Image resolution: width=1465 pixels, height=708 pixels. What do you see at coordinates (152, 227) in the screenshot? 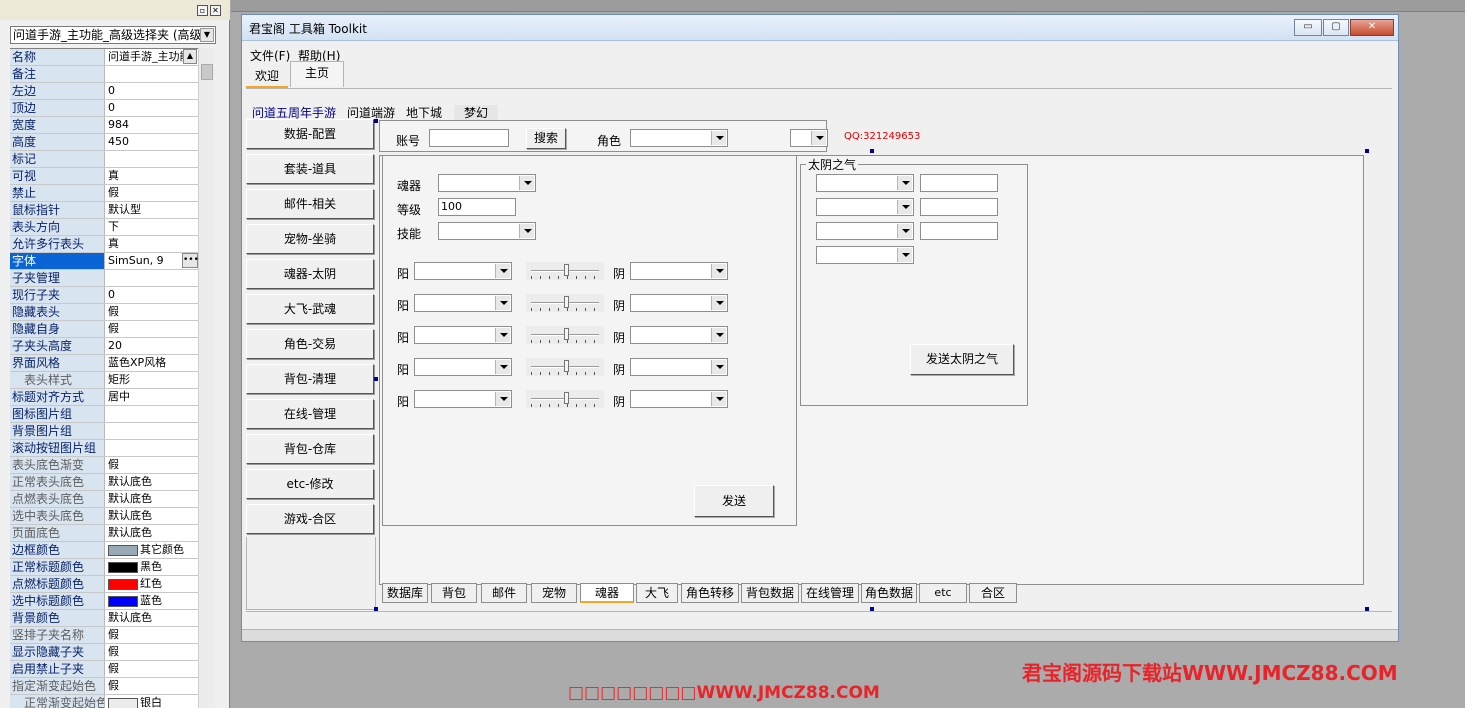
I see `property-value: 下` at bounding box center [152, 227].